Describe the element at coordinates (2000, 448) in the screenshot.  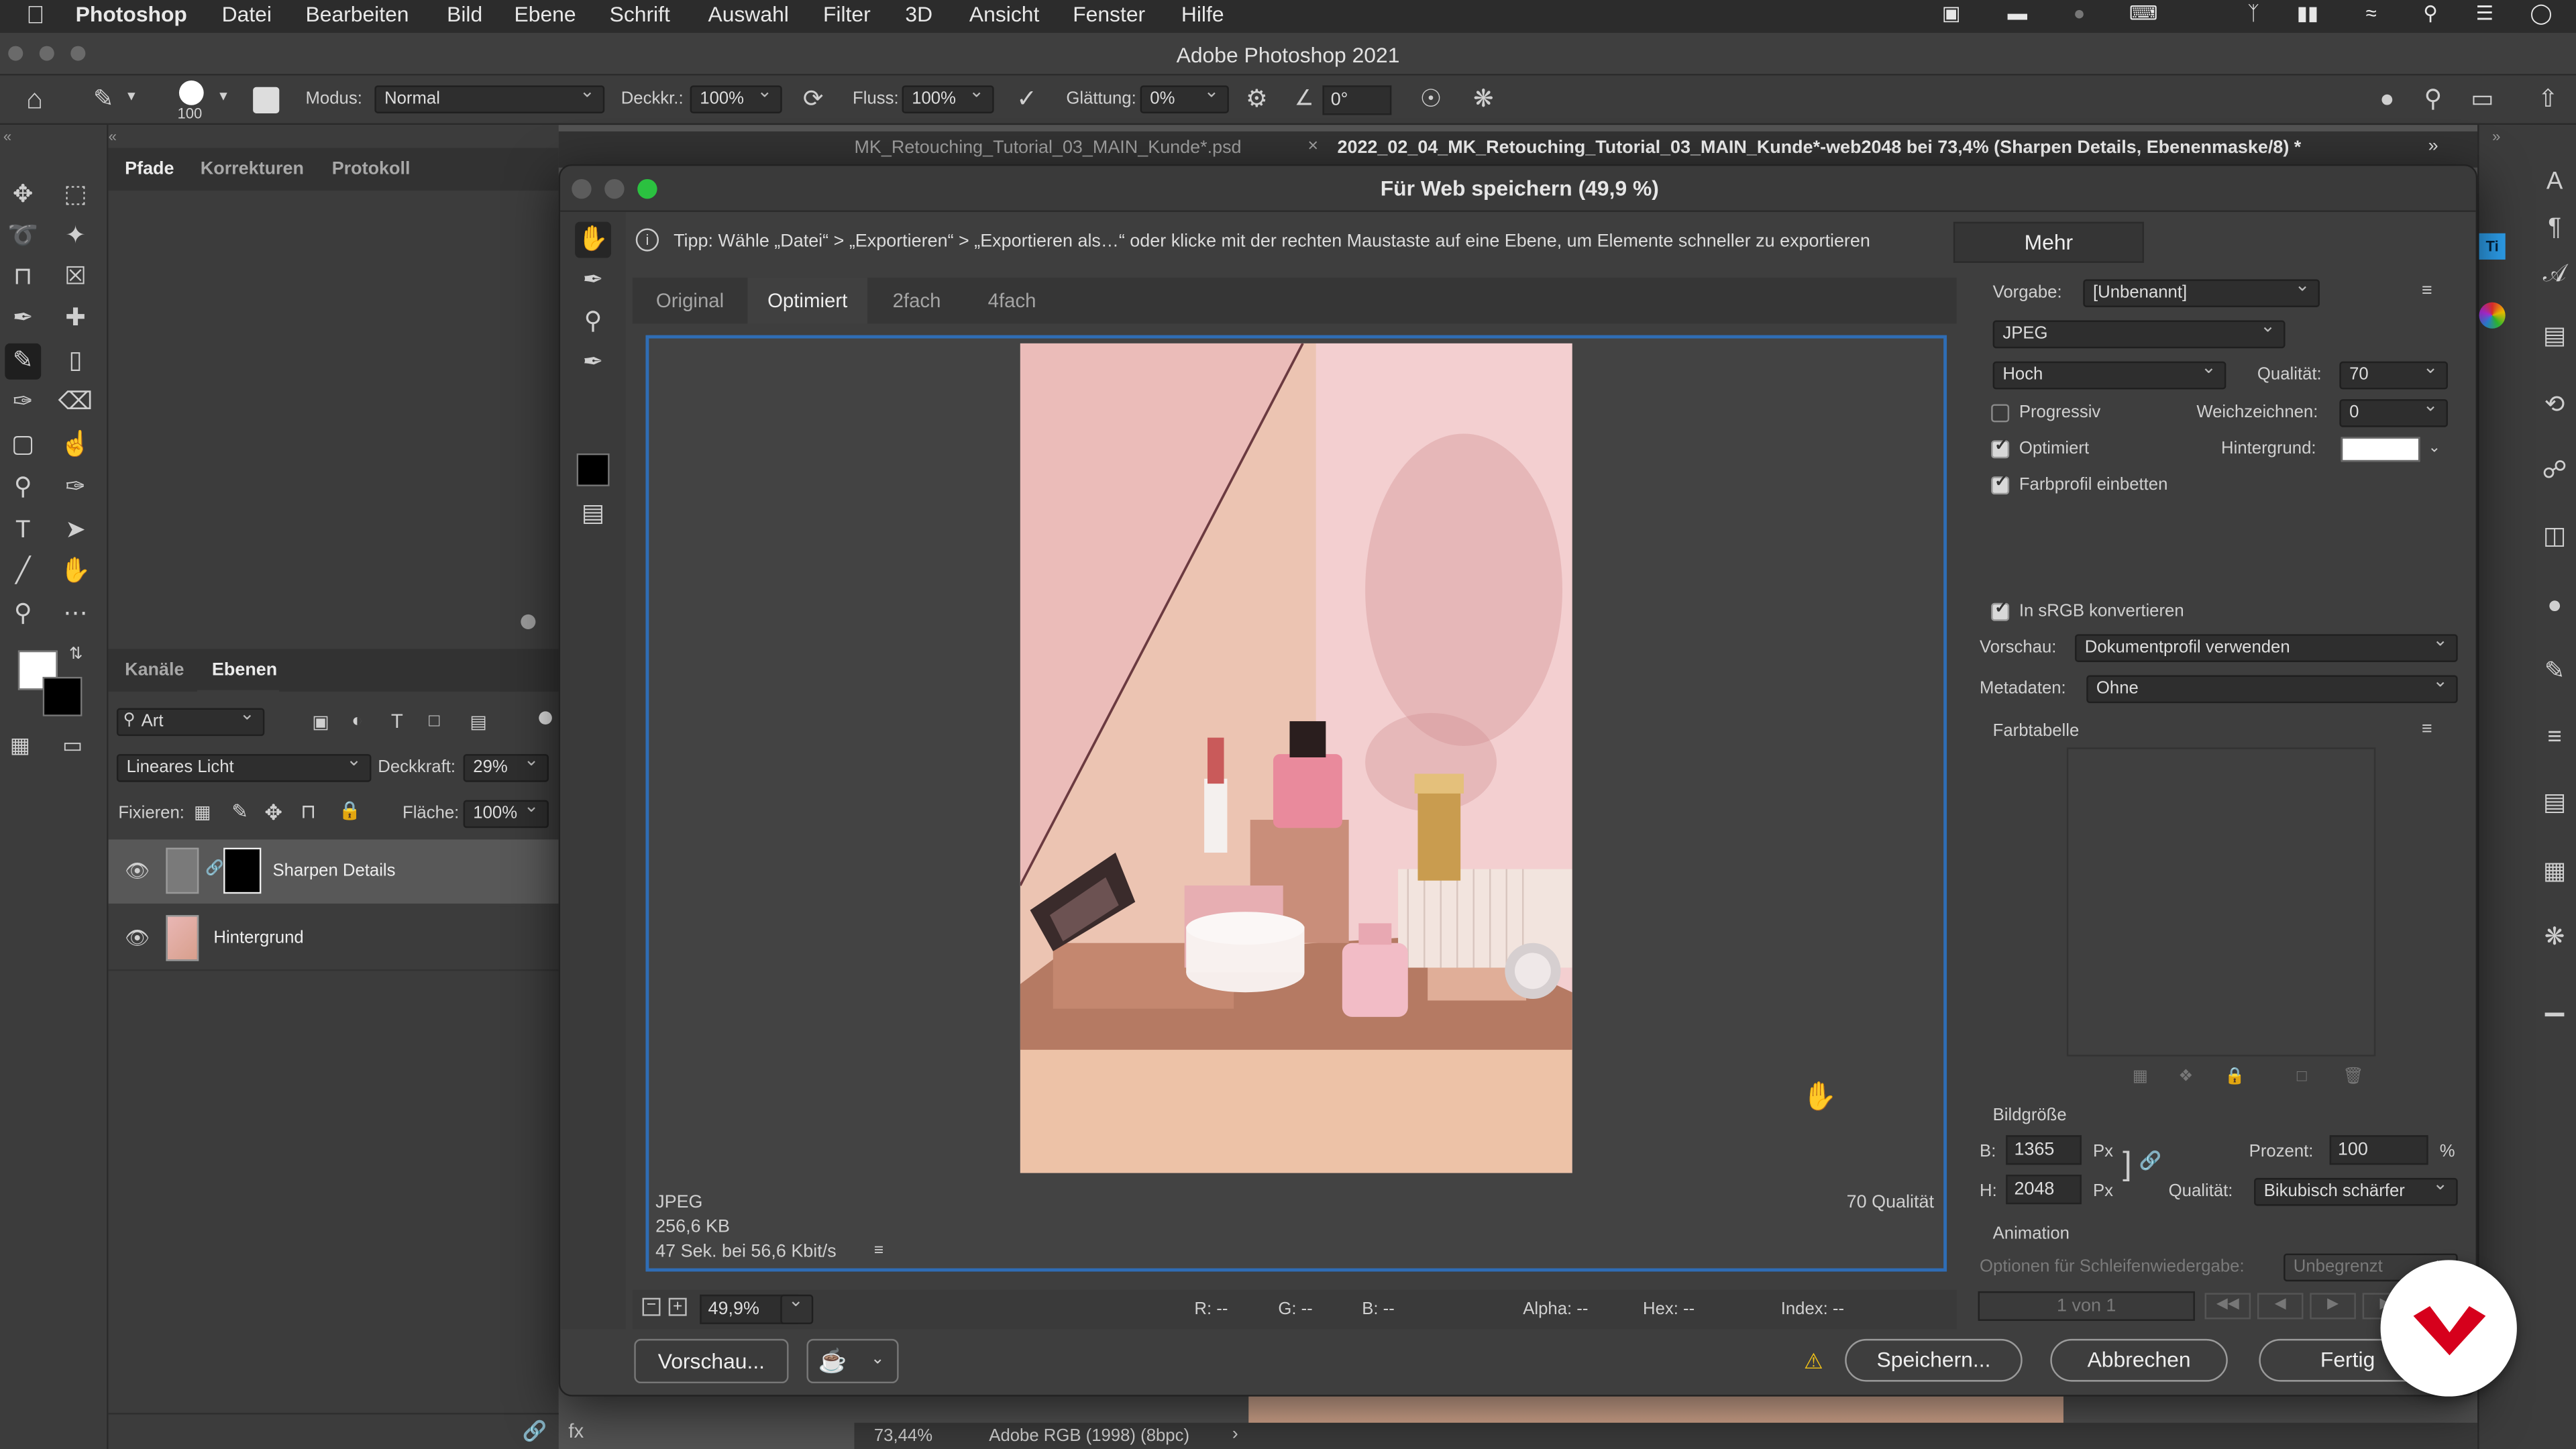
I see `optimized-checkbox` at that location.